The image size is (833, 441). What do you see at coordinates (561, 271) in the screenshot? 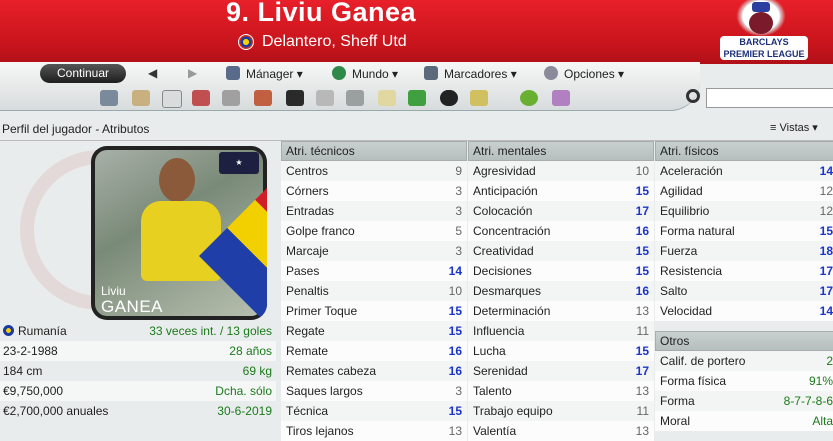
I see `mental-attr-row: Decisiones 15` at bounding box center [561, 271].